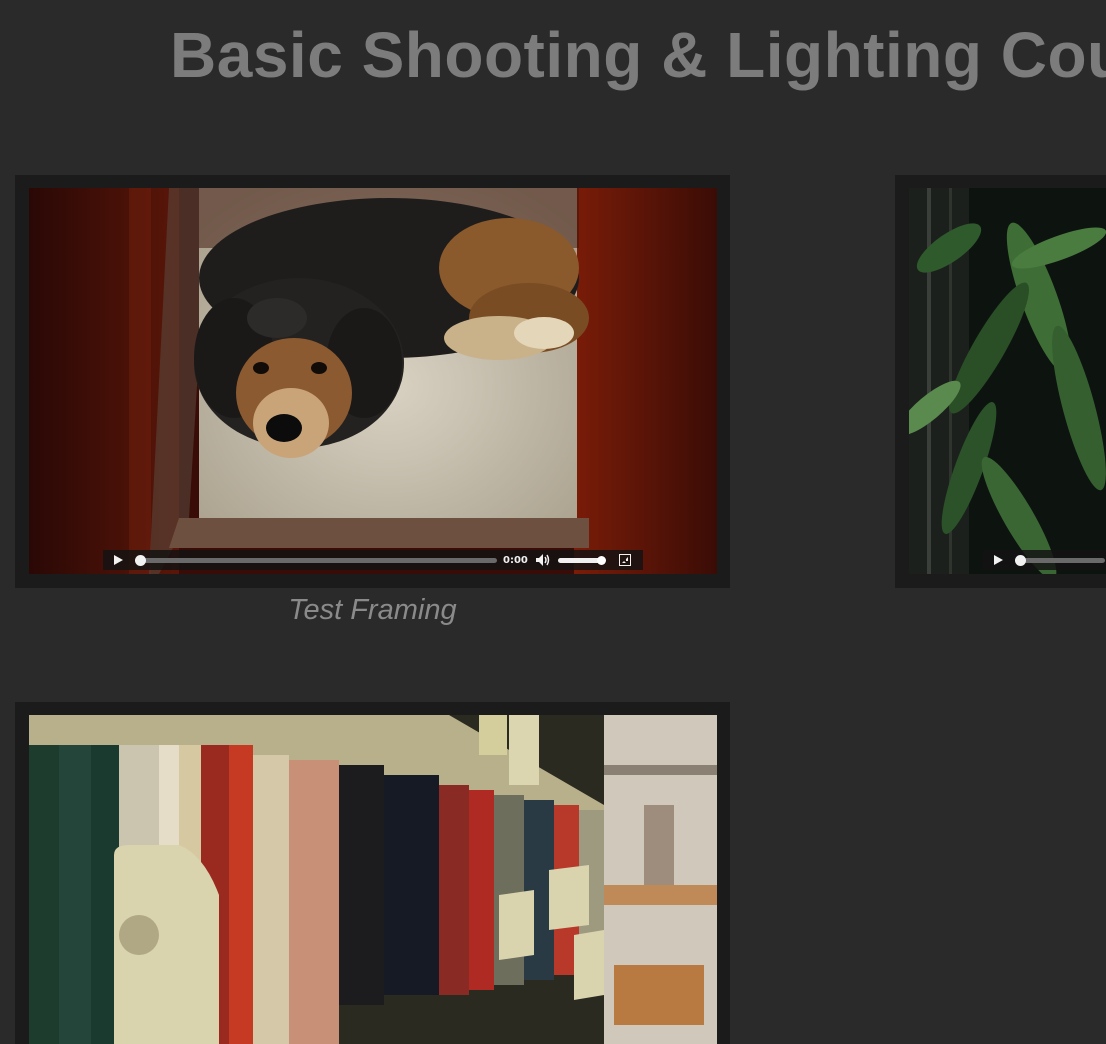  What do you see at coordinates (372, 610) in the screenshot?
I see `video-caption: Test Framing` at bounding box center [372, 610].